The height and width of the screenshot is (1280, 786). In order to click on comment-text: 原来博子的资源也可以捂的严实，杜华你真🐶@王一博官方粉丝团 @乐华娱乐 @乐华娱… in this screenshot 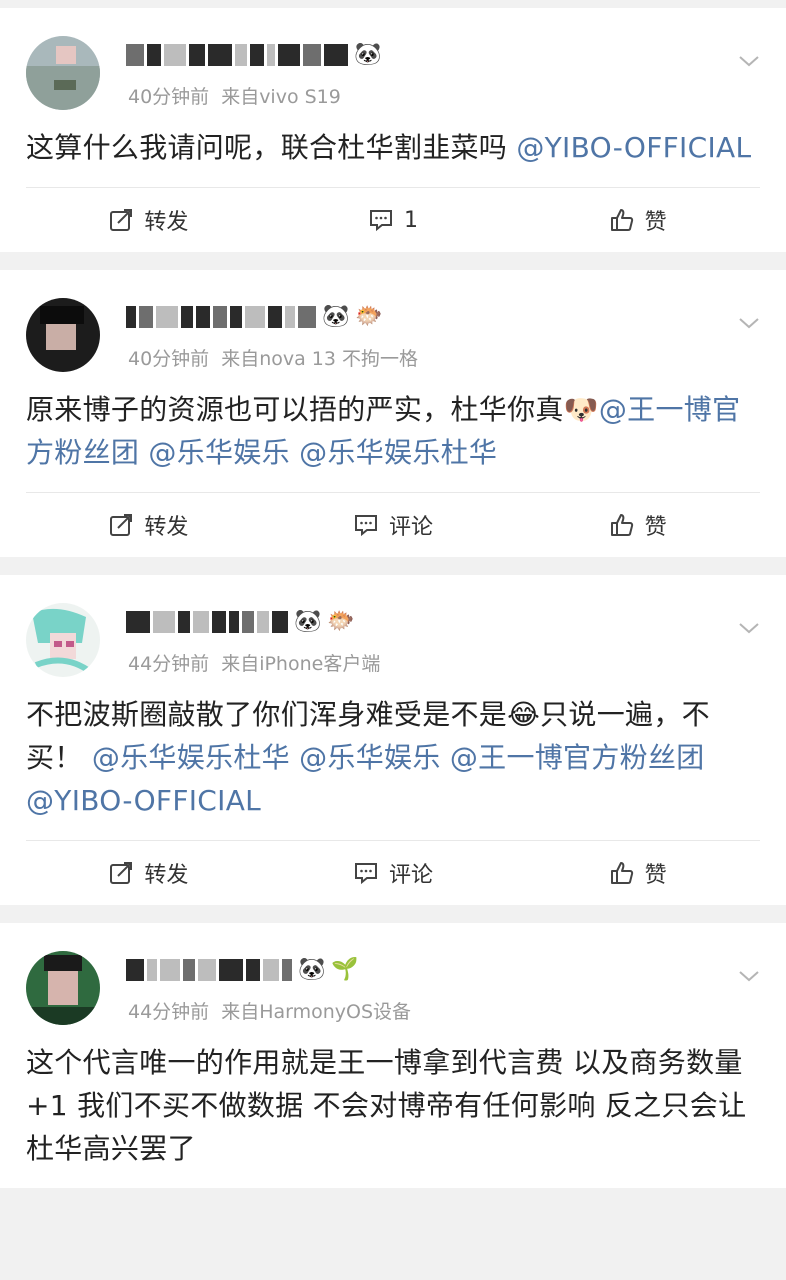, I will do `click(393, 425)`.